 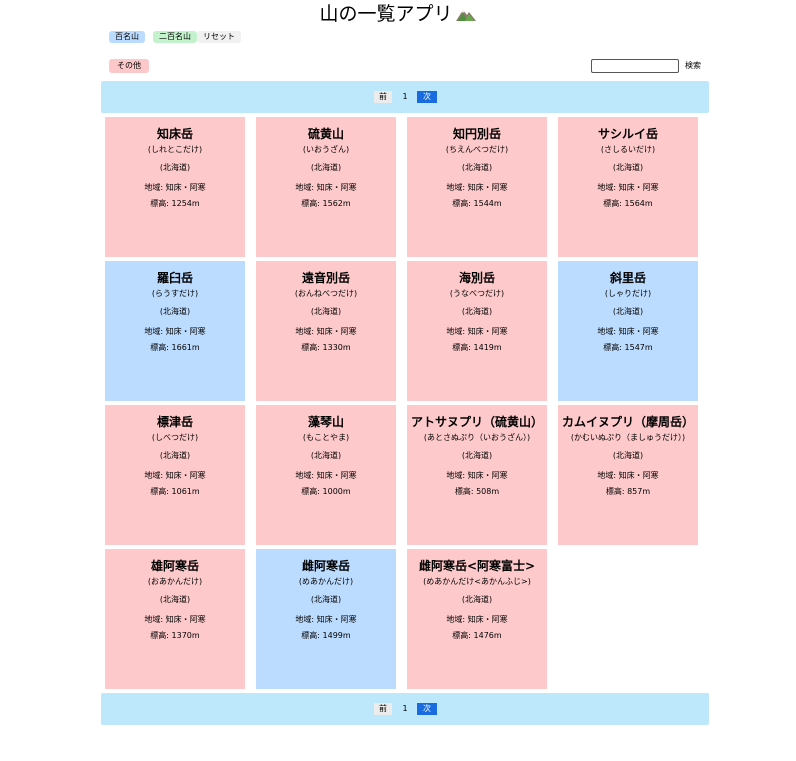 What do you see at coordinates (628, 149) in the screenshot?
I see `mountain-kana: (さしるいだけ)` at bounding box center [628, 149].